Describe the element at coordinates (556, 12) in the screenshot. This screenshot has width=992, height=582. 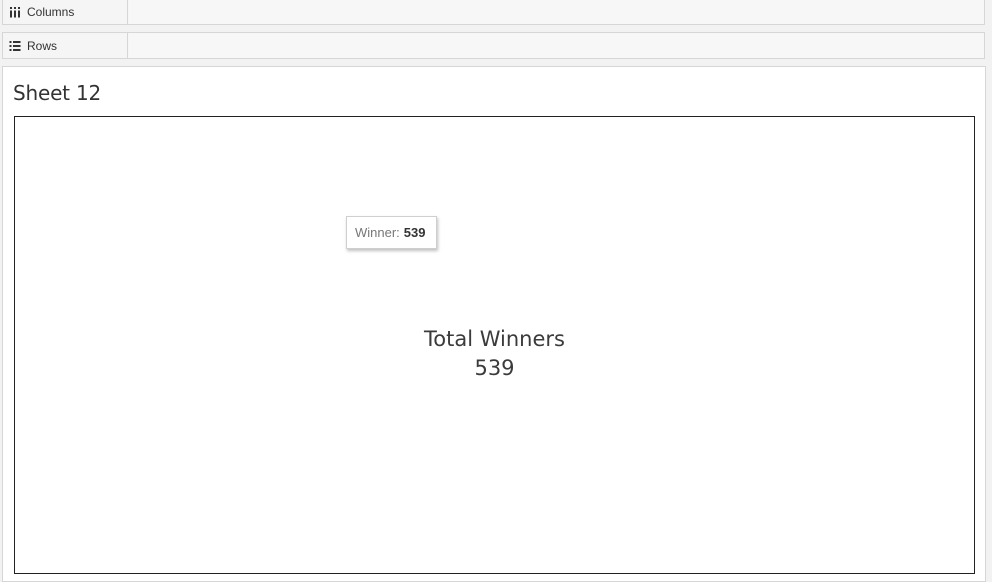
I see `columns-drop-area` at that location.